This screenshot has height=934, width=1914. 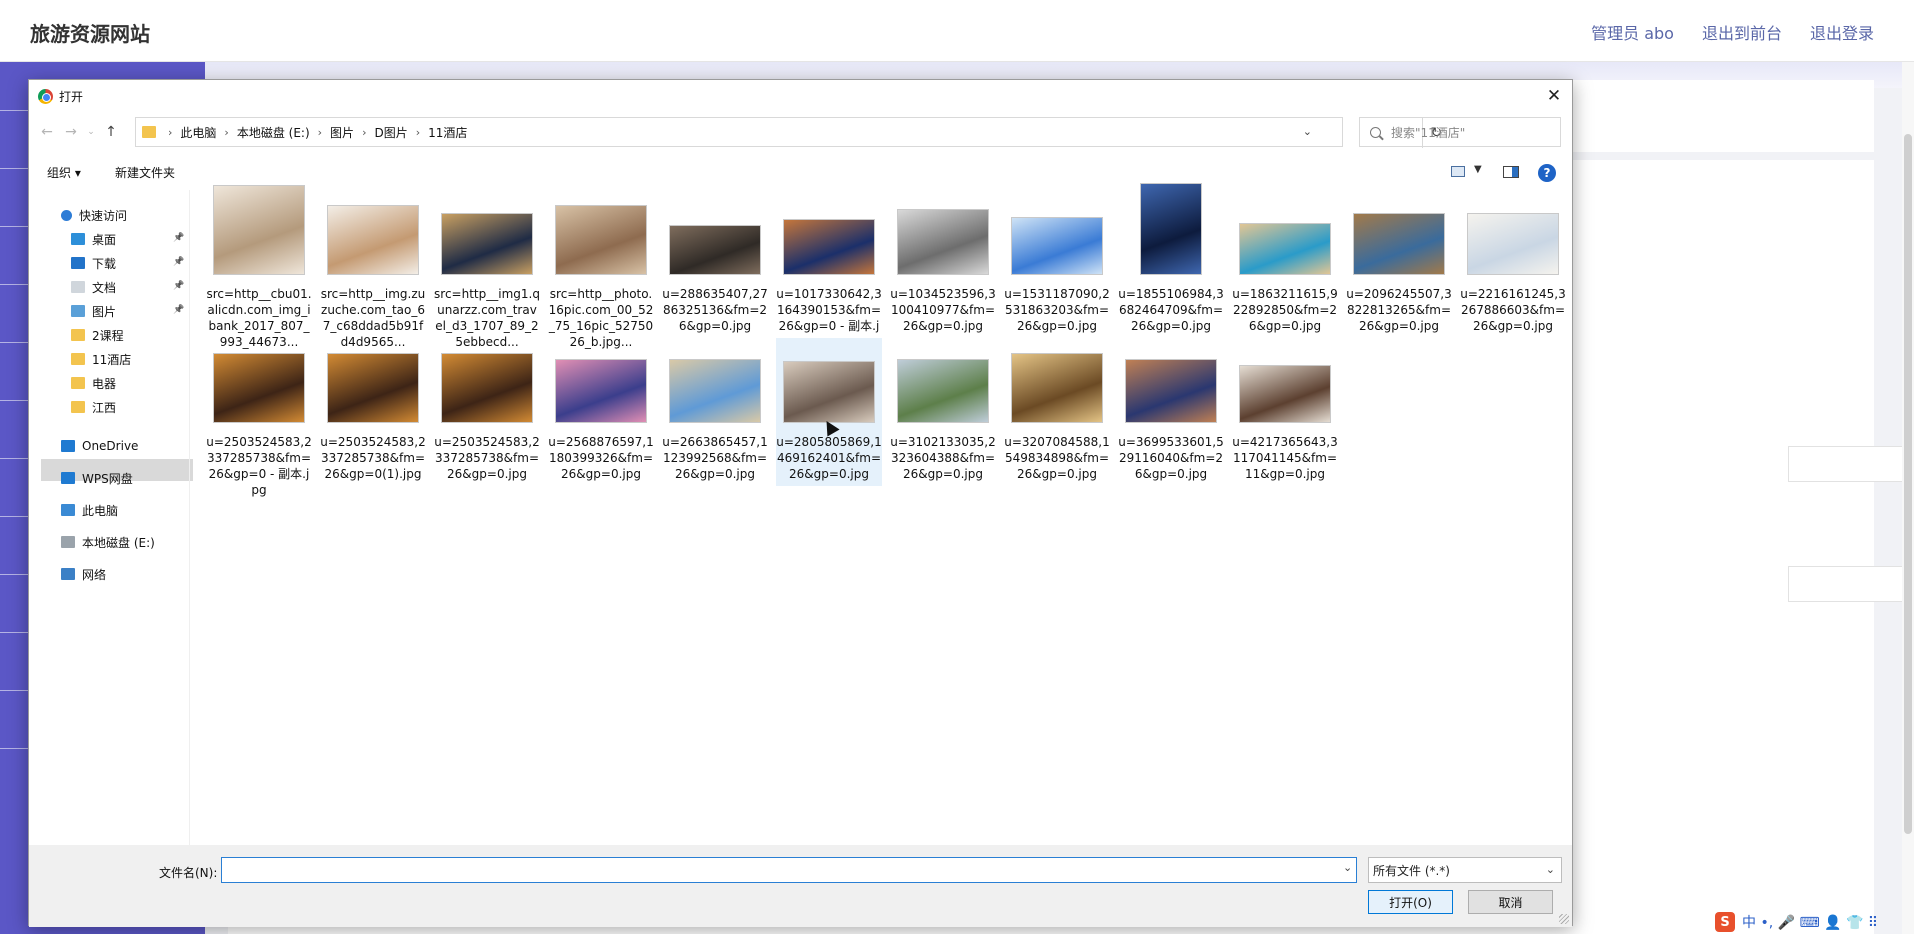 What do you see at coordinates (1285, 310) in the screenshot?
I see `file-name: u=1863211615,922892850&fm=26&gp=0.jpg` at bounding box center [1285, 310].